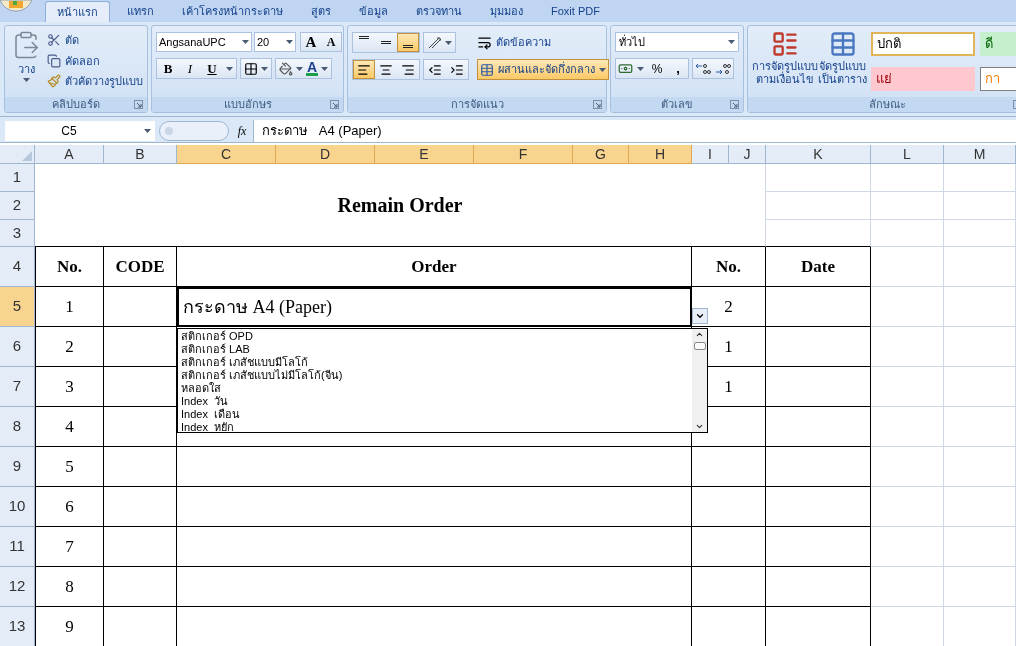 The image size is (1016, 646). What do you see at coordinates (321, 11) in the screenshot?
I see `ribbon-tab: สูตร` at bounding box center [321, 11].